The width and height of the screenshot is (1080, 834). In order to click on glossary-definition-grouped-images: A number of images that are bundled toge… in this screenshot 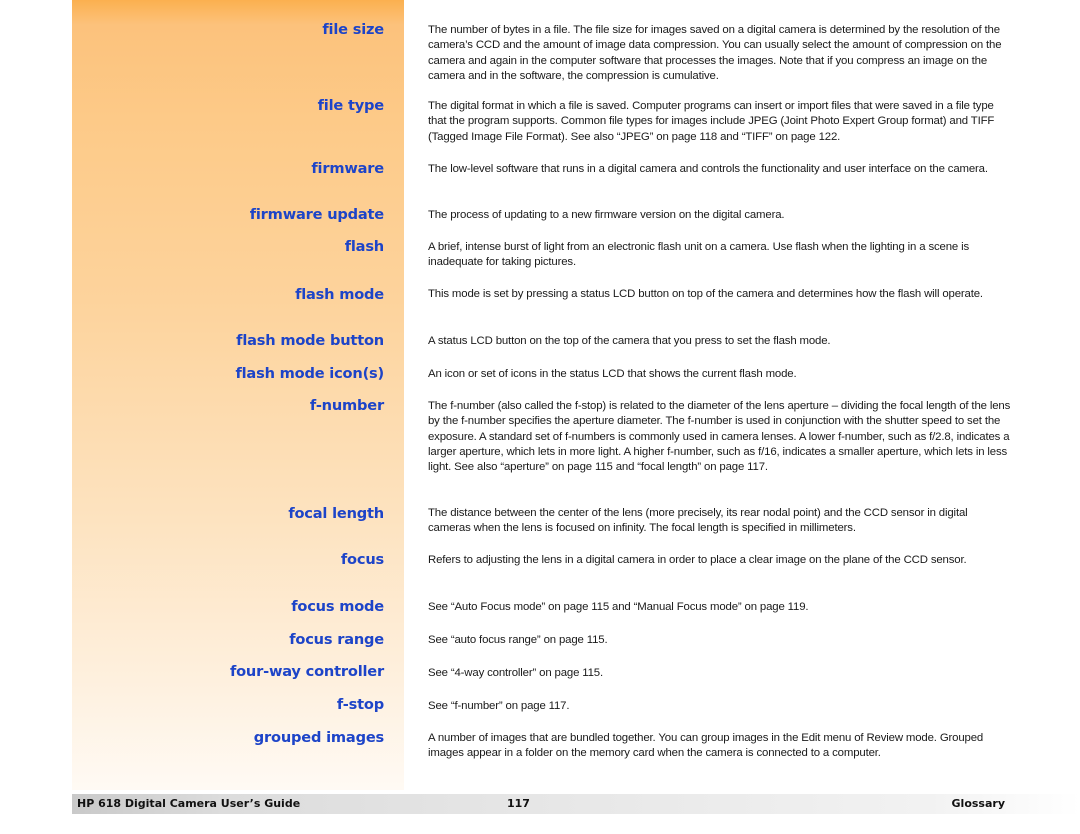, I will do `click(706, 746)`.